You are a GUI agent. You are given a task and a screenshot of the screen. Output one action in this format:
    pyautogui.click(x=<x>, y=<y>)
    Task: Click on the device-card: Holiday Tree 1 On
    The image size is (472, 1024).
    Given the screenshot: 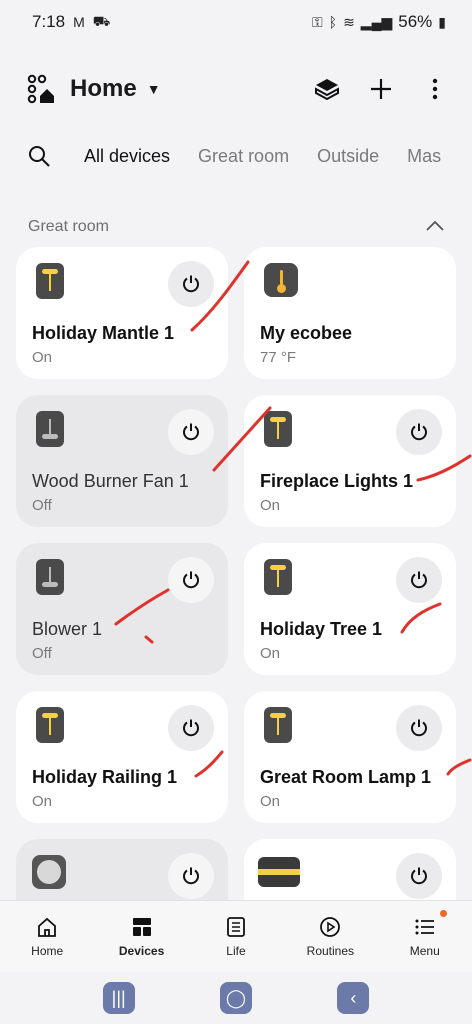 What is the action you would take?
    pyautogui.click(x=350, y=609)
    